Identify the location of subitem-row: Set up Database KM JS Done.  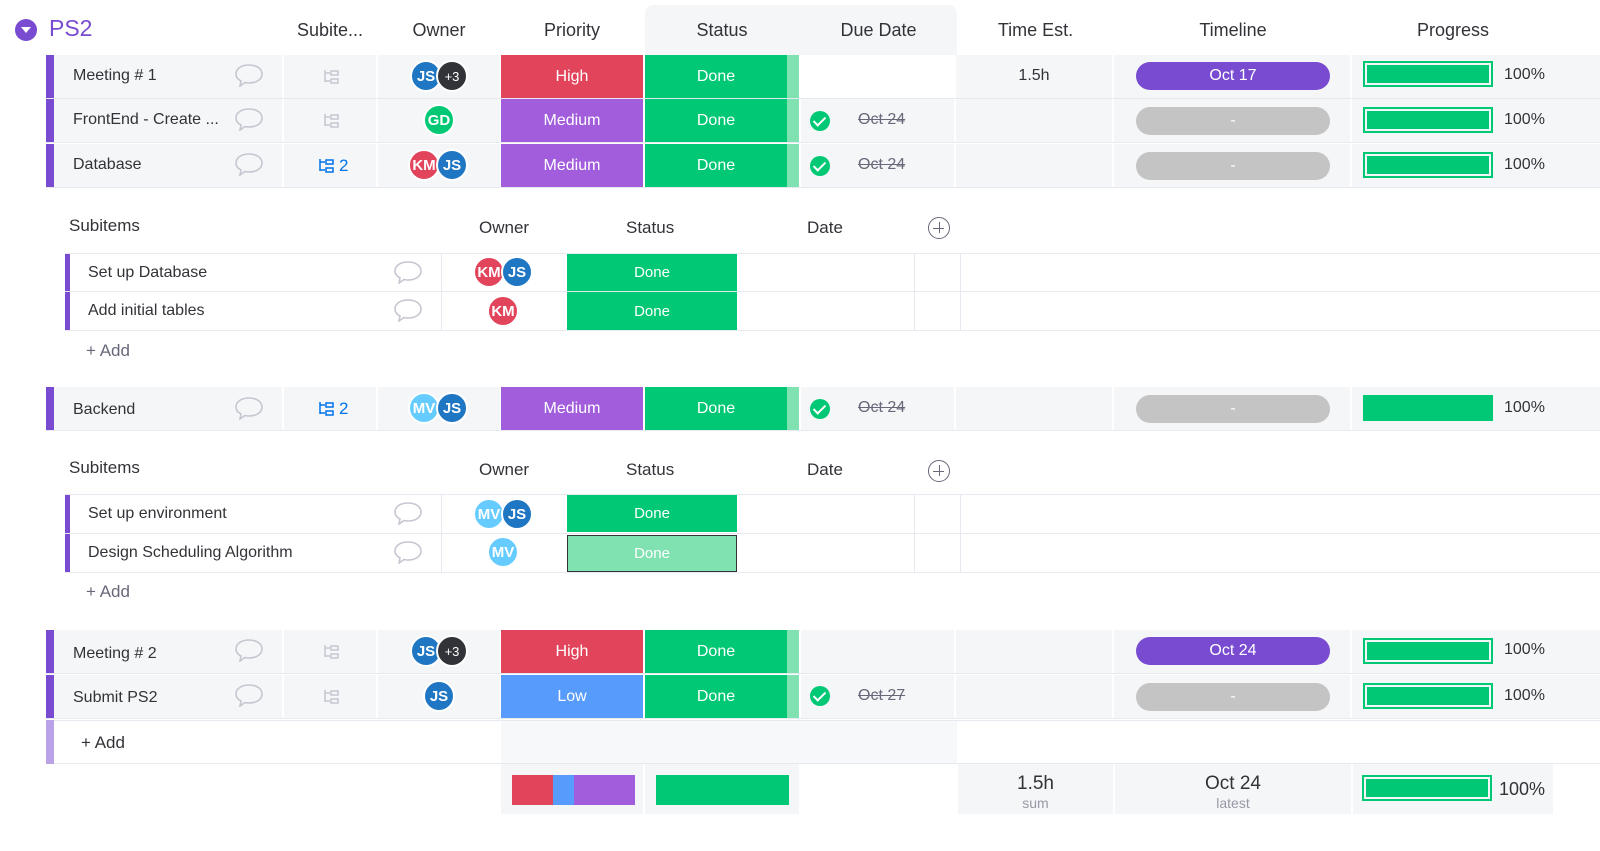
(832, 272).